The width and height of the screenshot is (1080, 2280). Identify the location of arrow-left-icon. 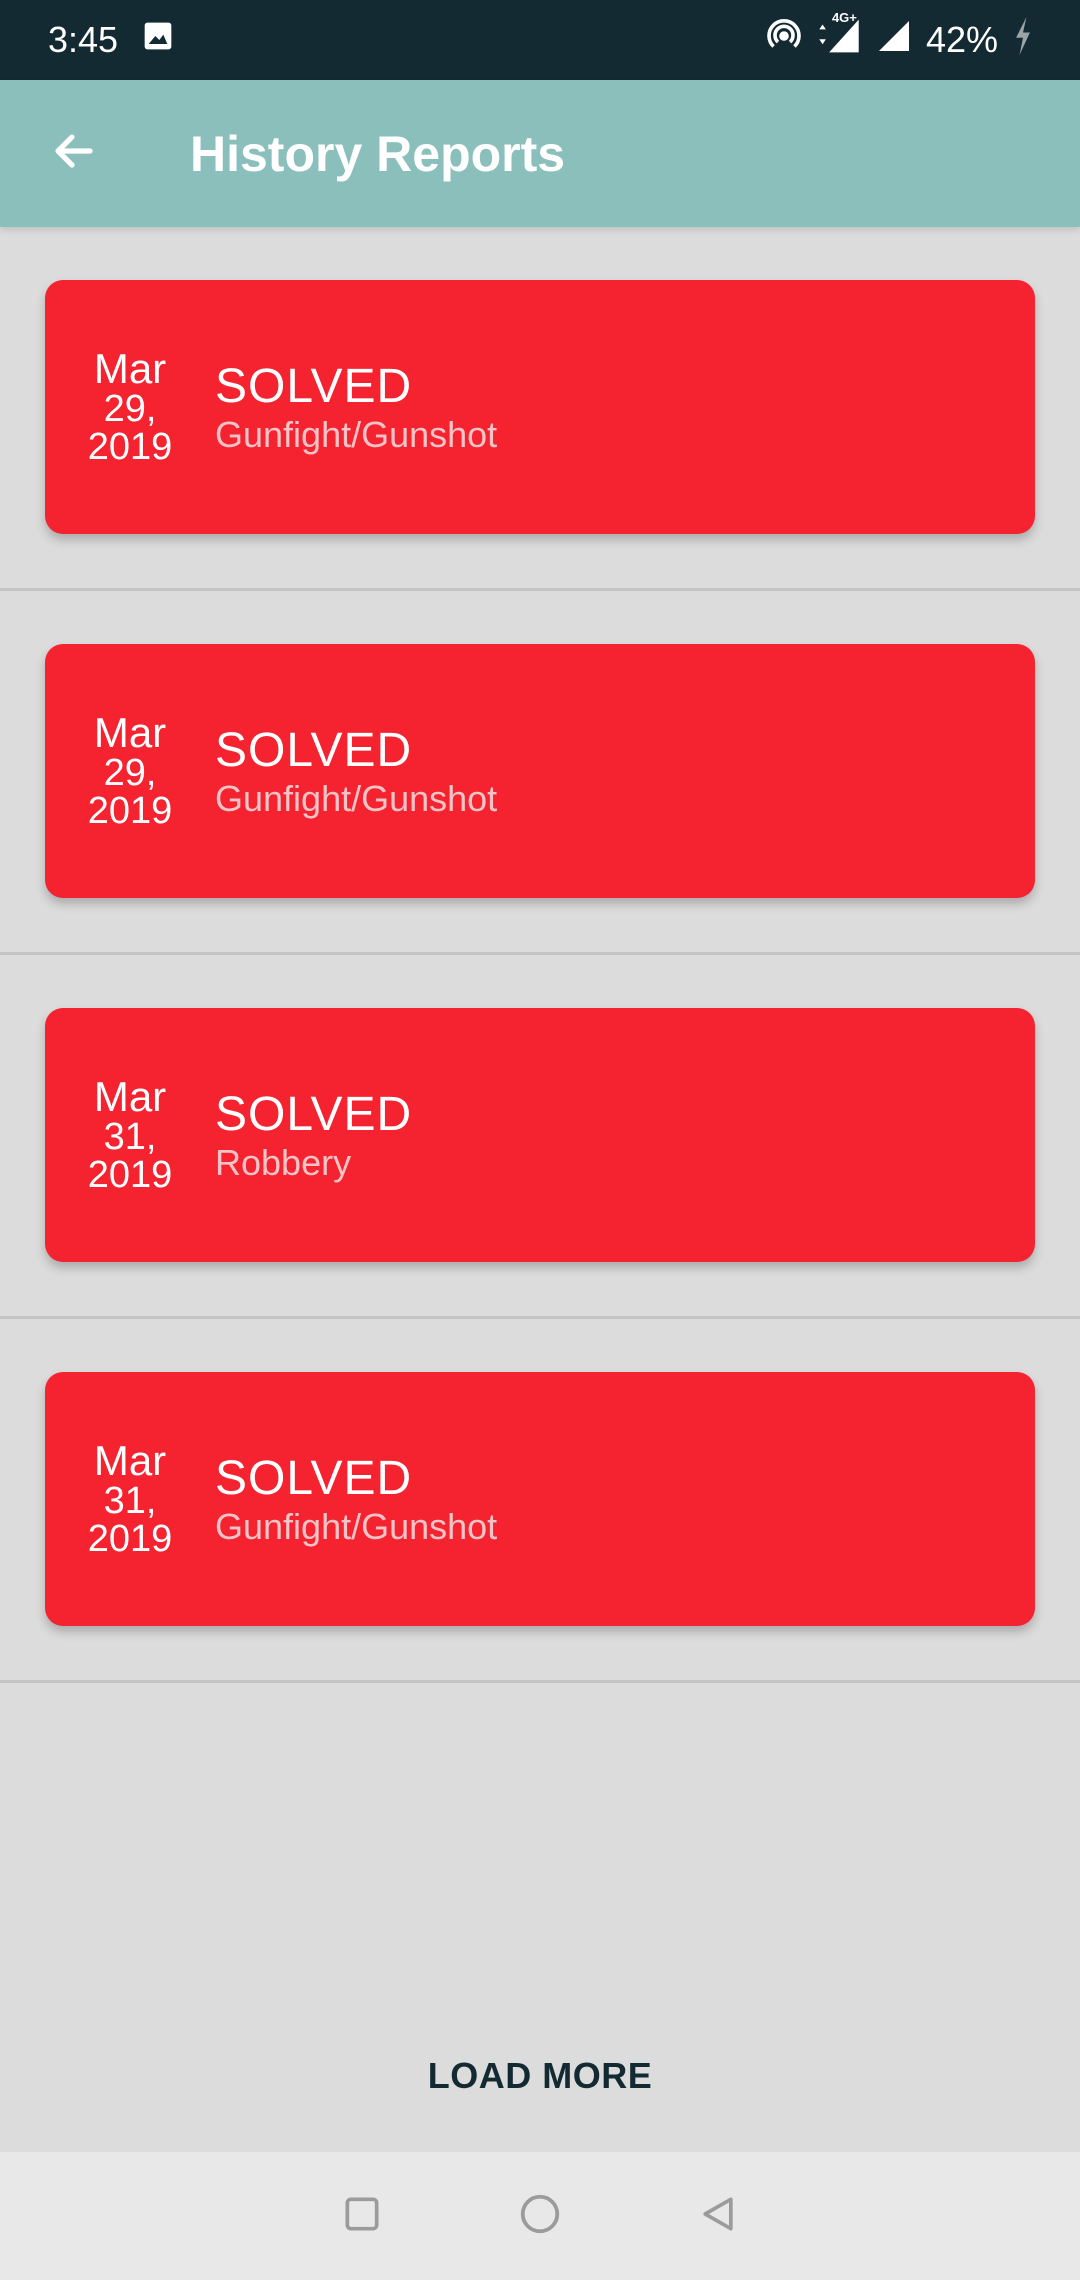
(74, 153).